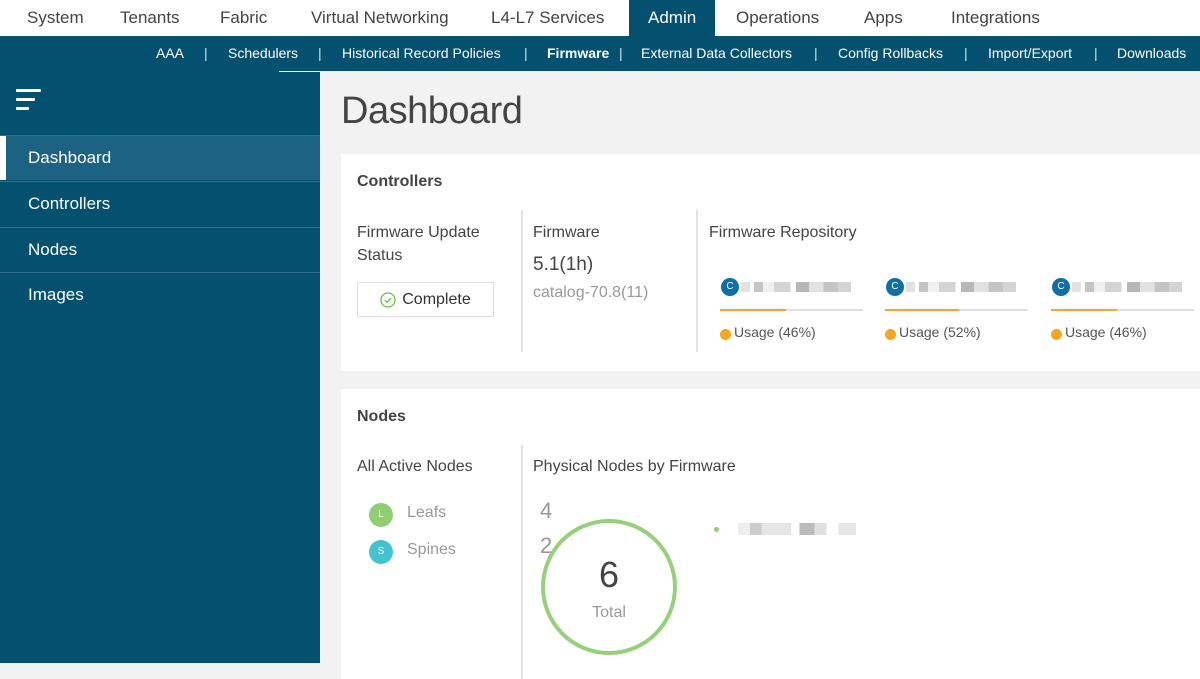 The width and height of the screenshot is (1200, 679). Describe the element at coordinates (547, 18) in the screenshot. I see `tab-l4-l7-services: L4-L7 Services` at that location.